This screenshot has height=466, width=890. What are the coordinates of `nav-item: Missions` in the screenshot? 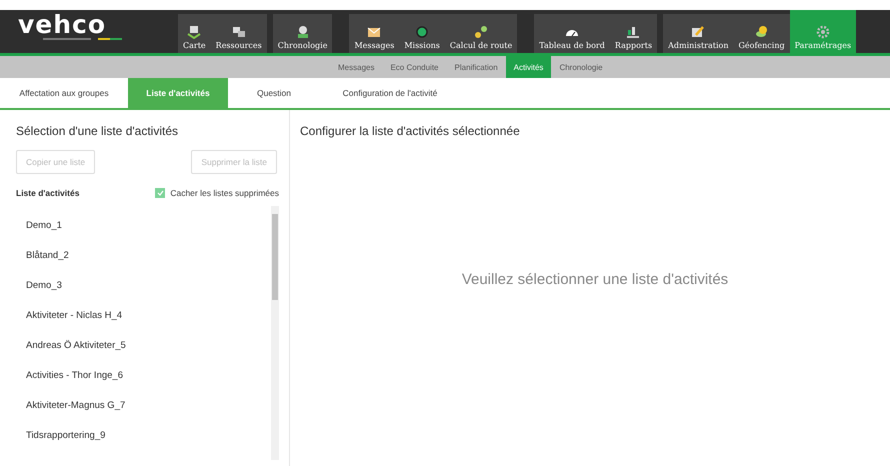 It's located at (422, 33).